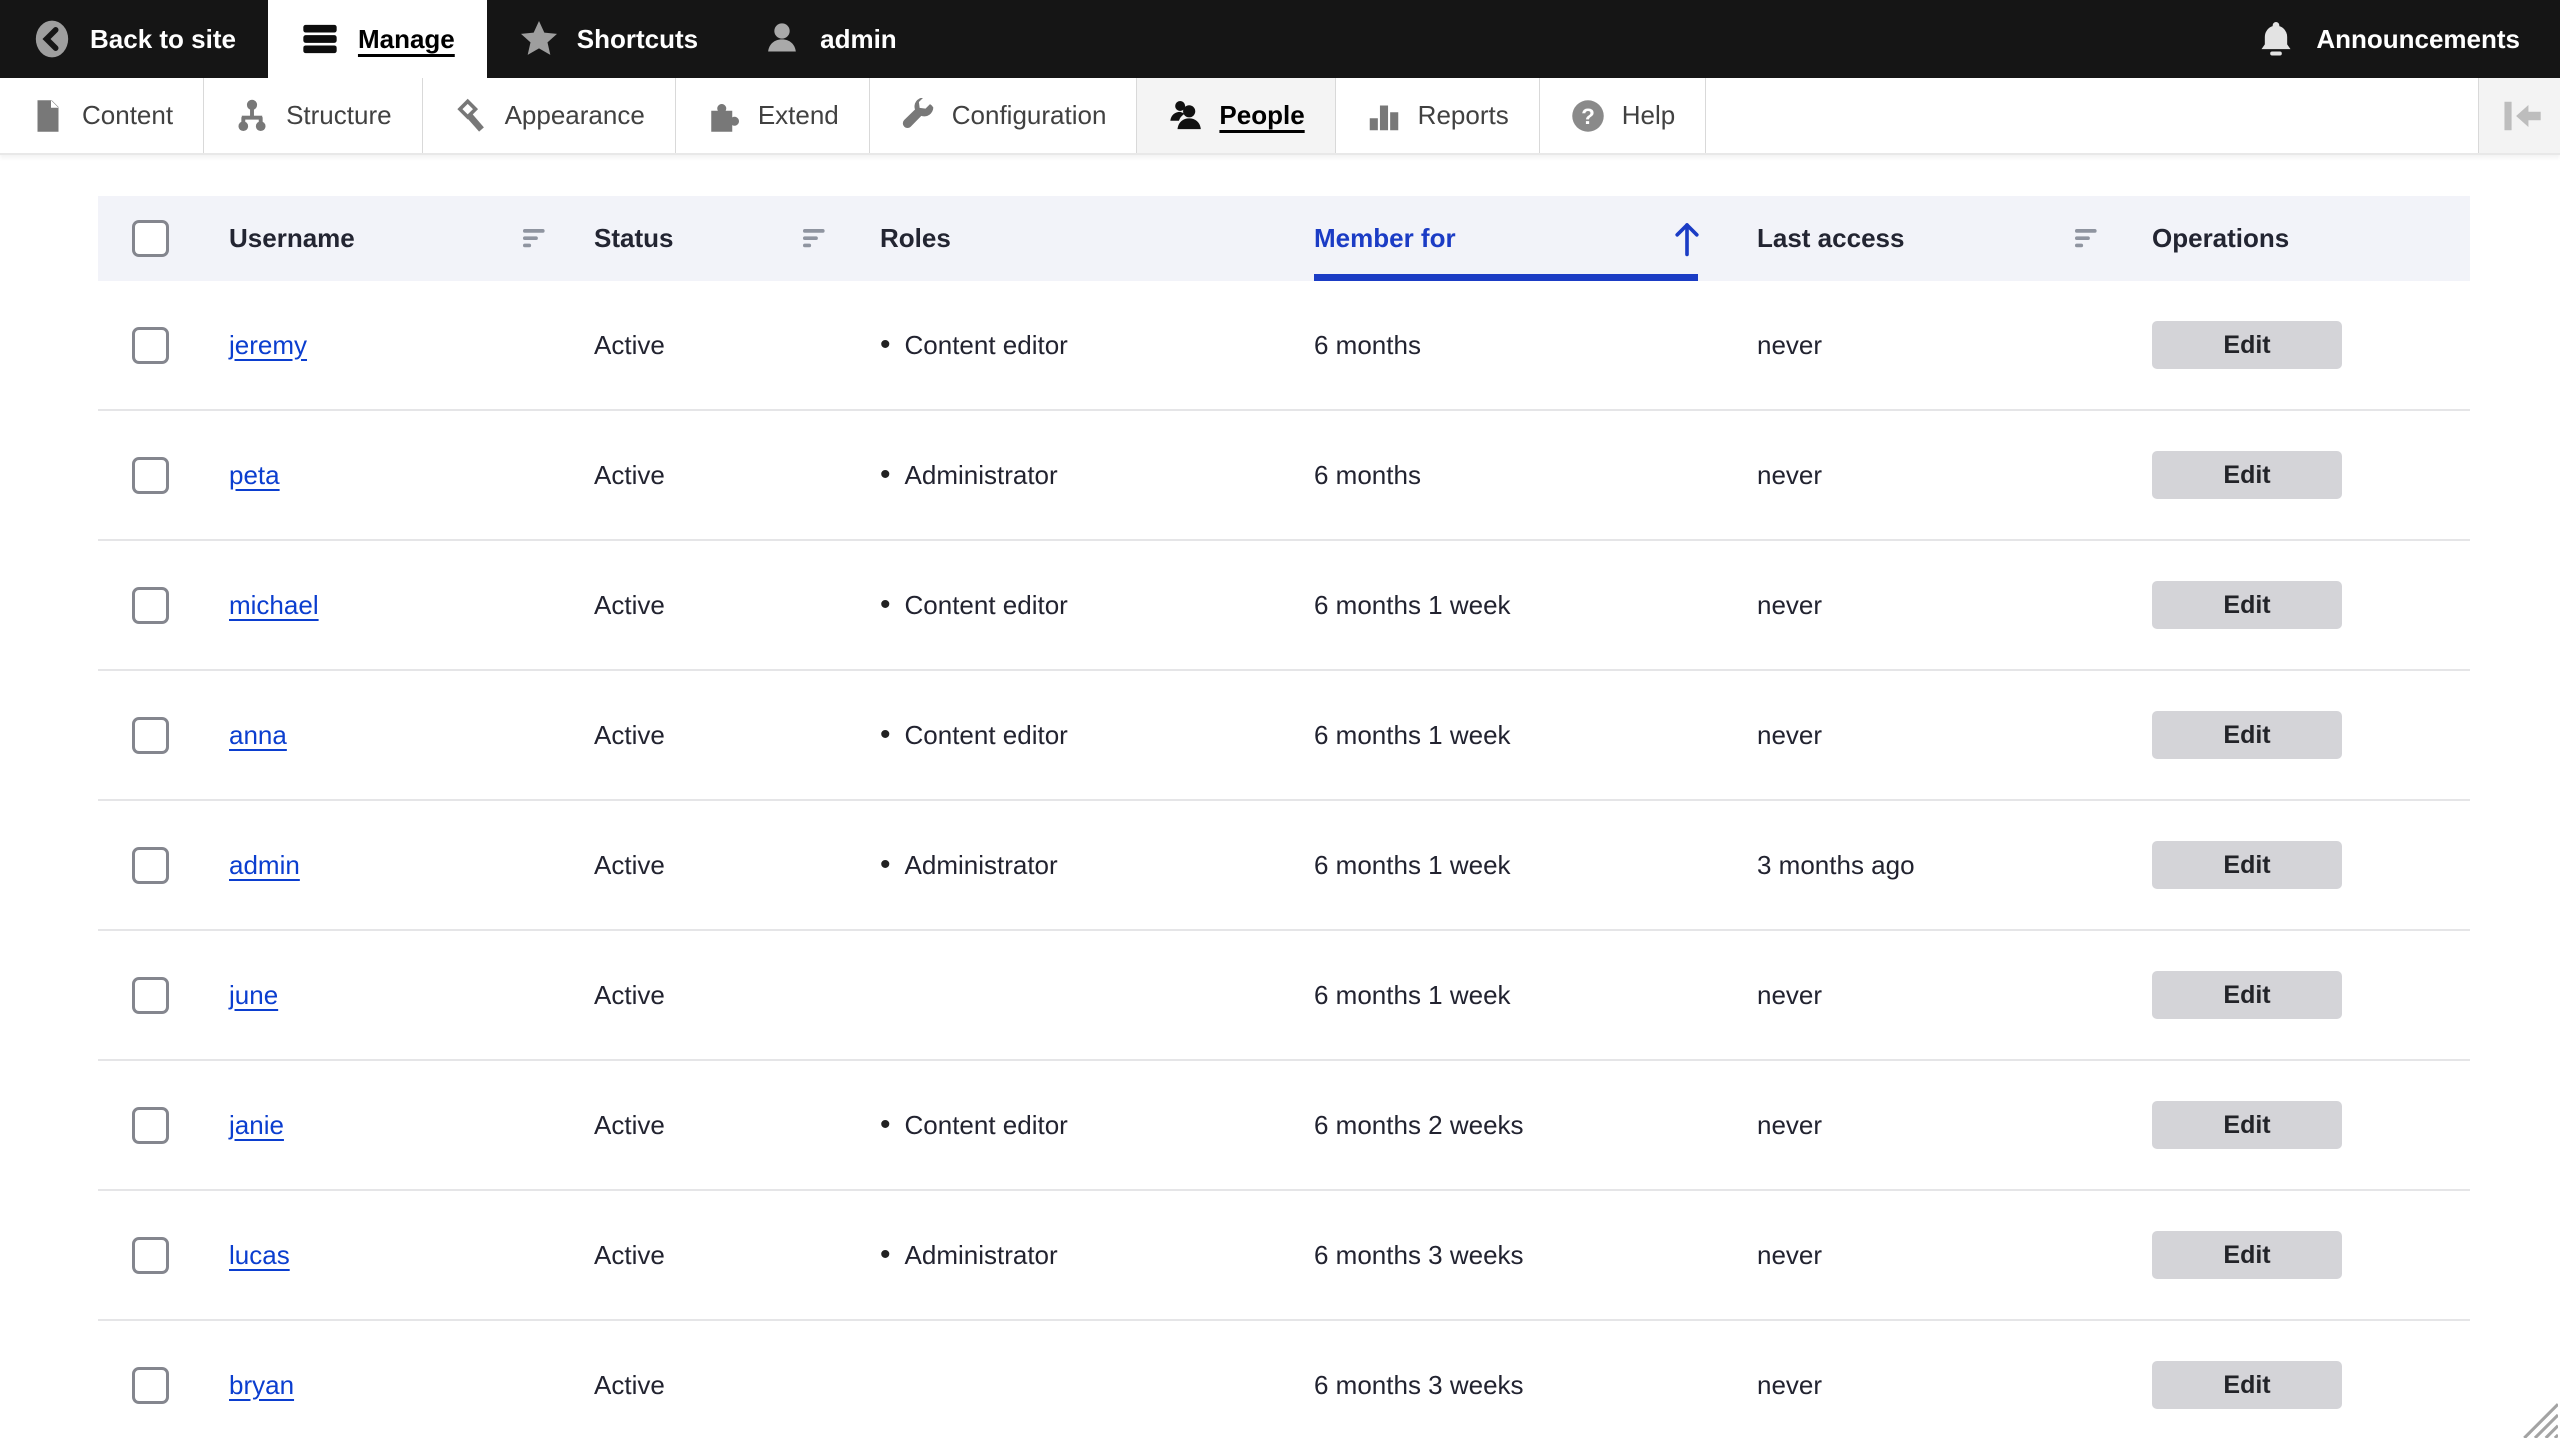 The height and width of the screenshot is (1440, 2560). I want to click on admin-user-button: admin, so click(829, 39).